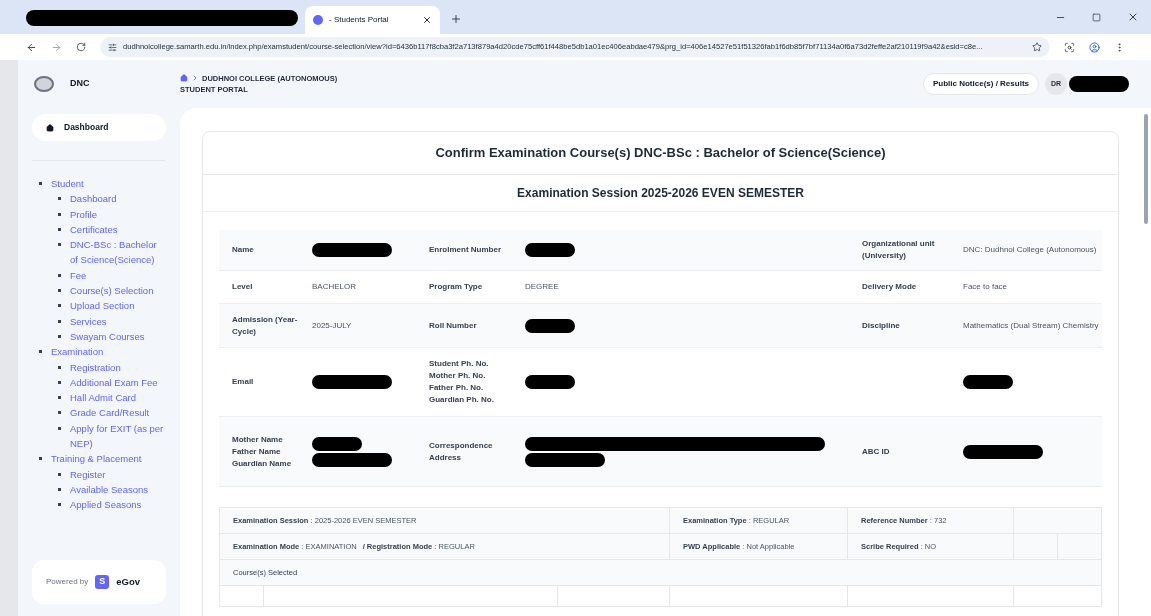  Describe the element at coordinates (106, 505) in the screenshot. I see `menu-link: Applied Seasons` at that location.